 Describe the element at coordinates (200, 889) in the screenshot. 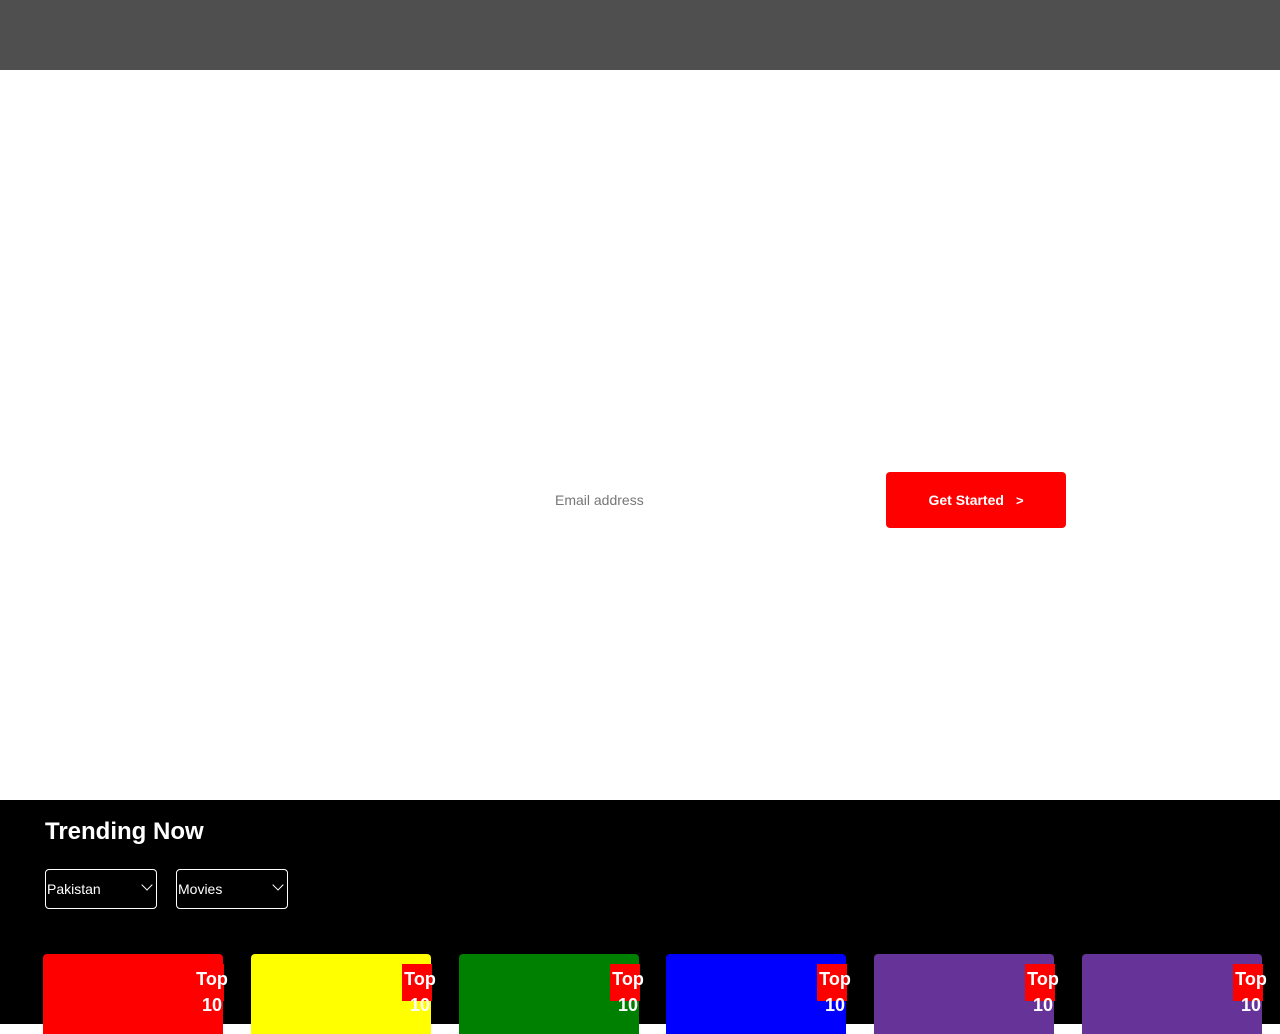

I see `content-type-select-value: Movies` at that location.